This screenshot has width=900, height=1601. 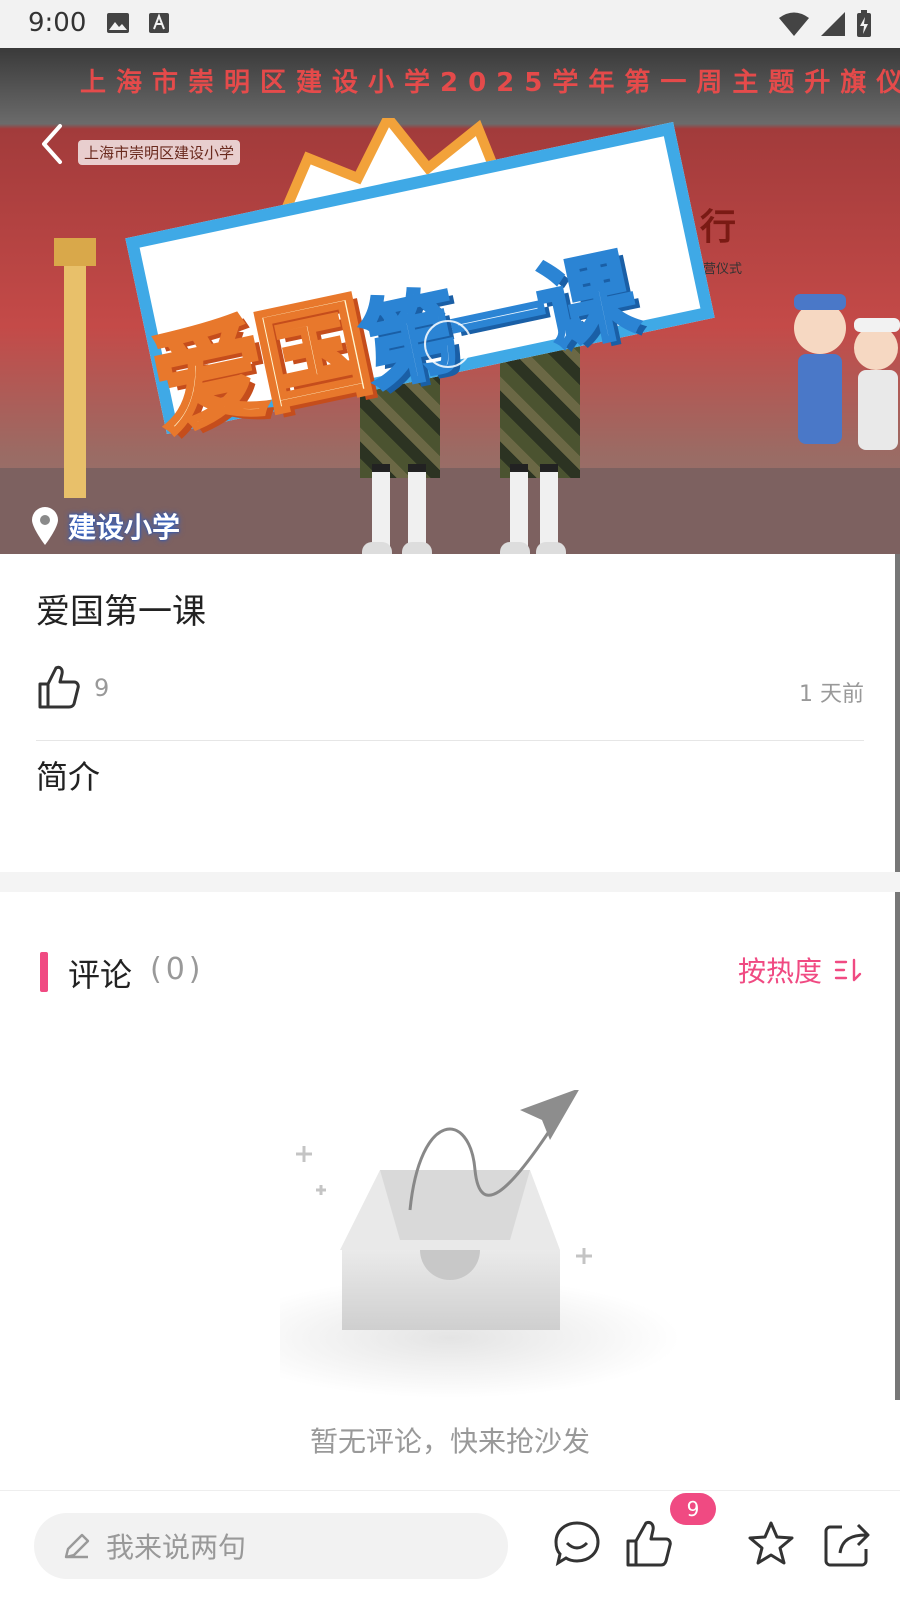 I want to click on like-button-icon, so click(x=649, y=1544).